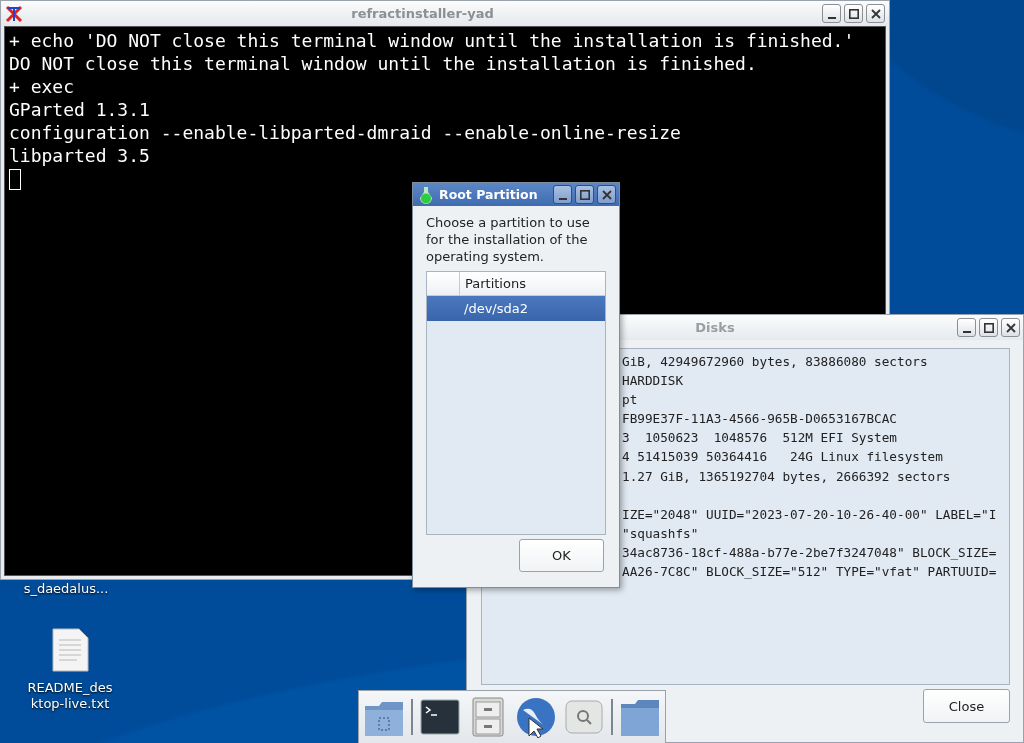 This screenshot has width=1024, height=743. What do you see at coordinates (426, 194) in the screenshot?
I see `flask-icon` at bounding box center [426, 194].